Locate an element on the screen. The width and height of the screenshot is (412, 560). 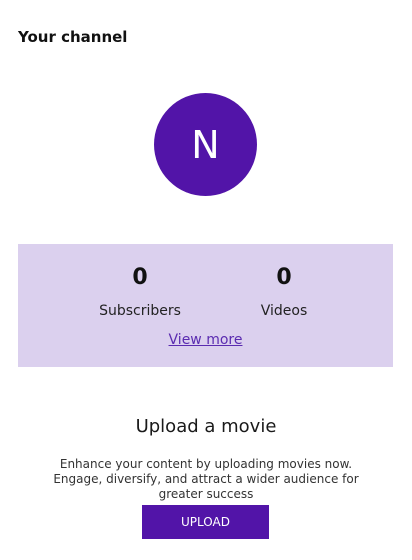
avatar-initial: N is located at coordinates (205, 144).